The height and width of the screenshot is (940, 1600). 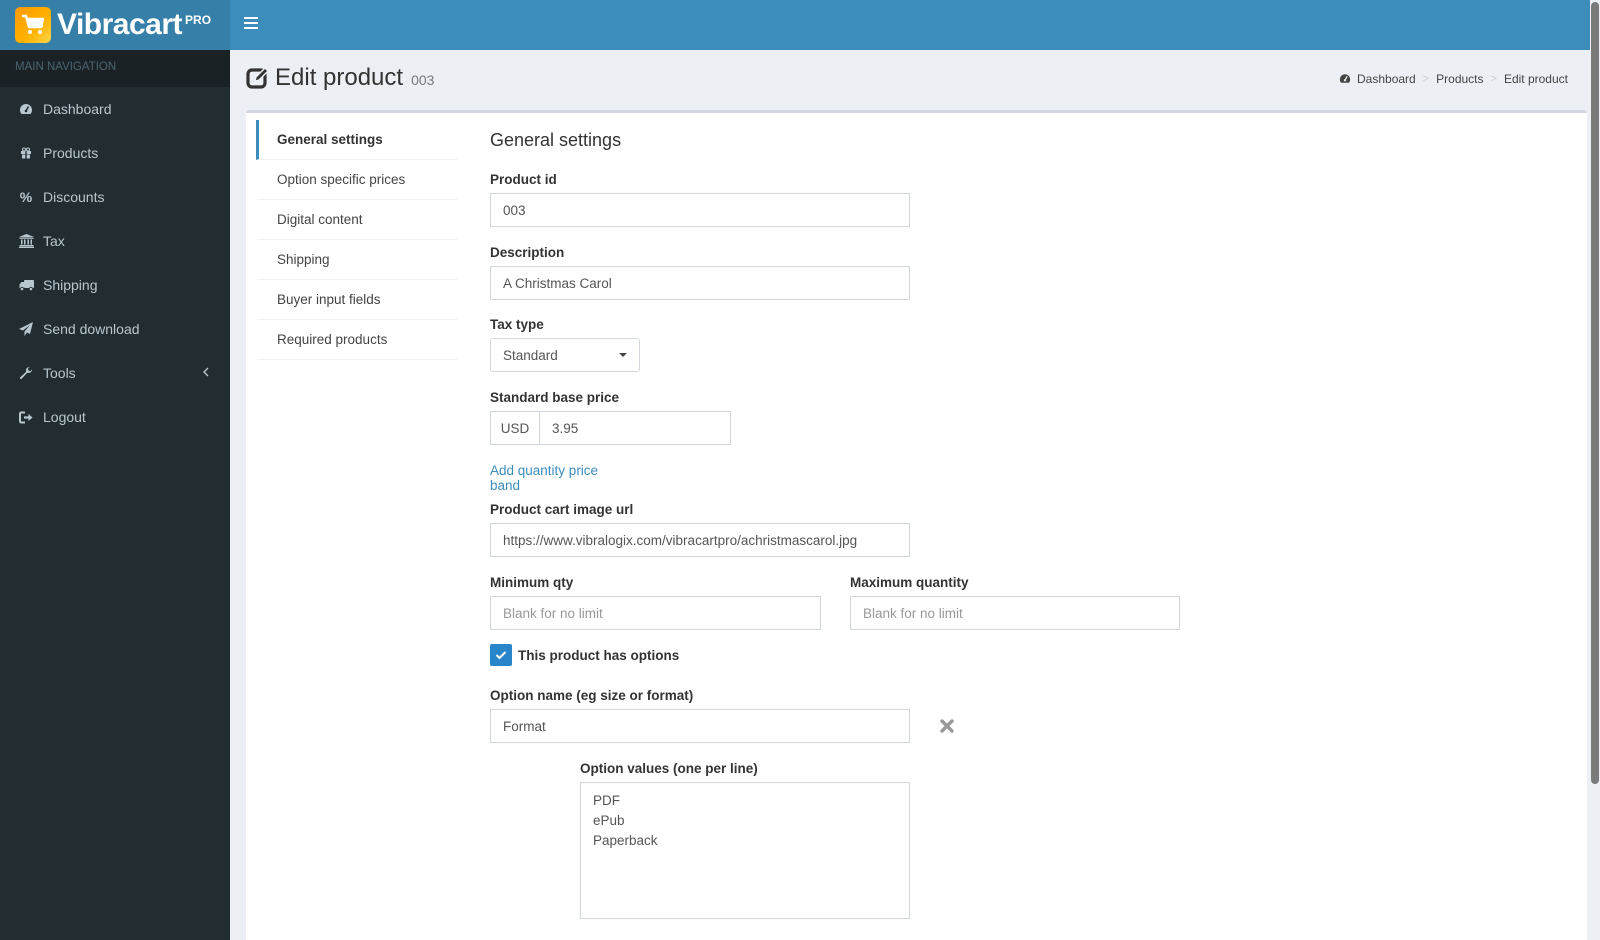 I want to click on option-name-label: Option name (eg size or format), so click(x=592, y=695).